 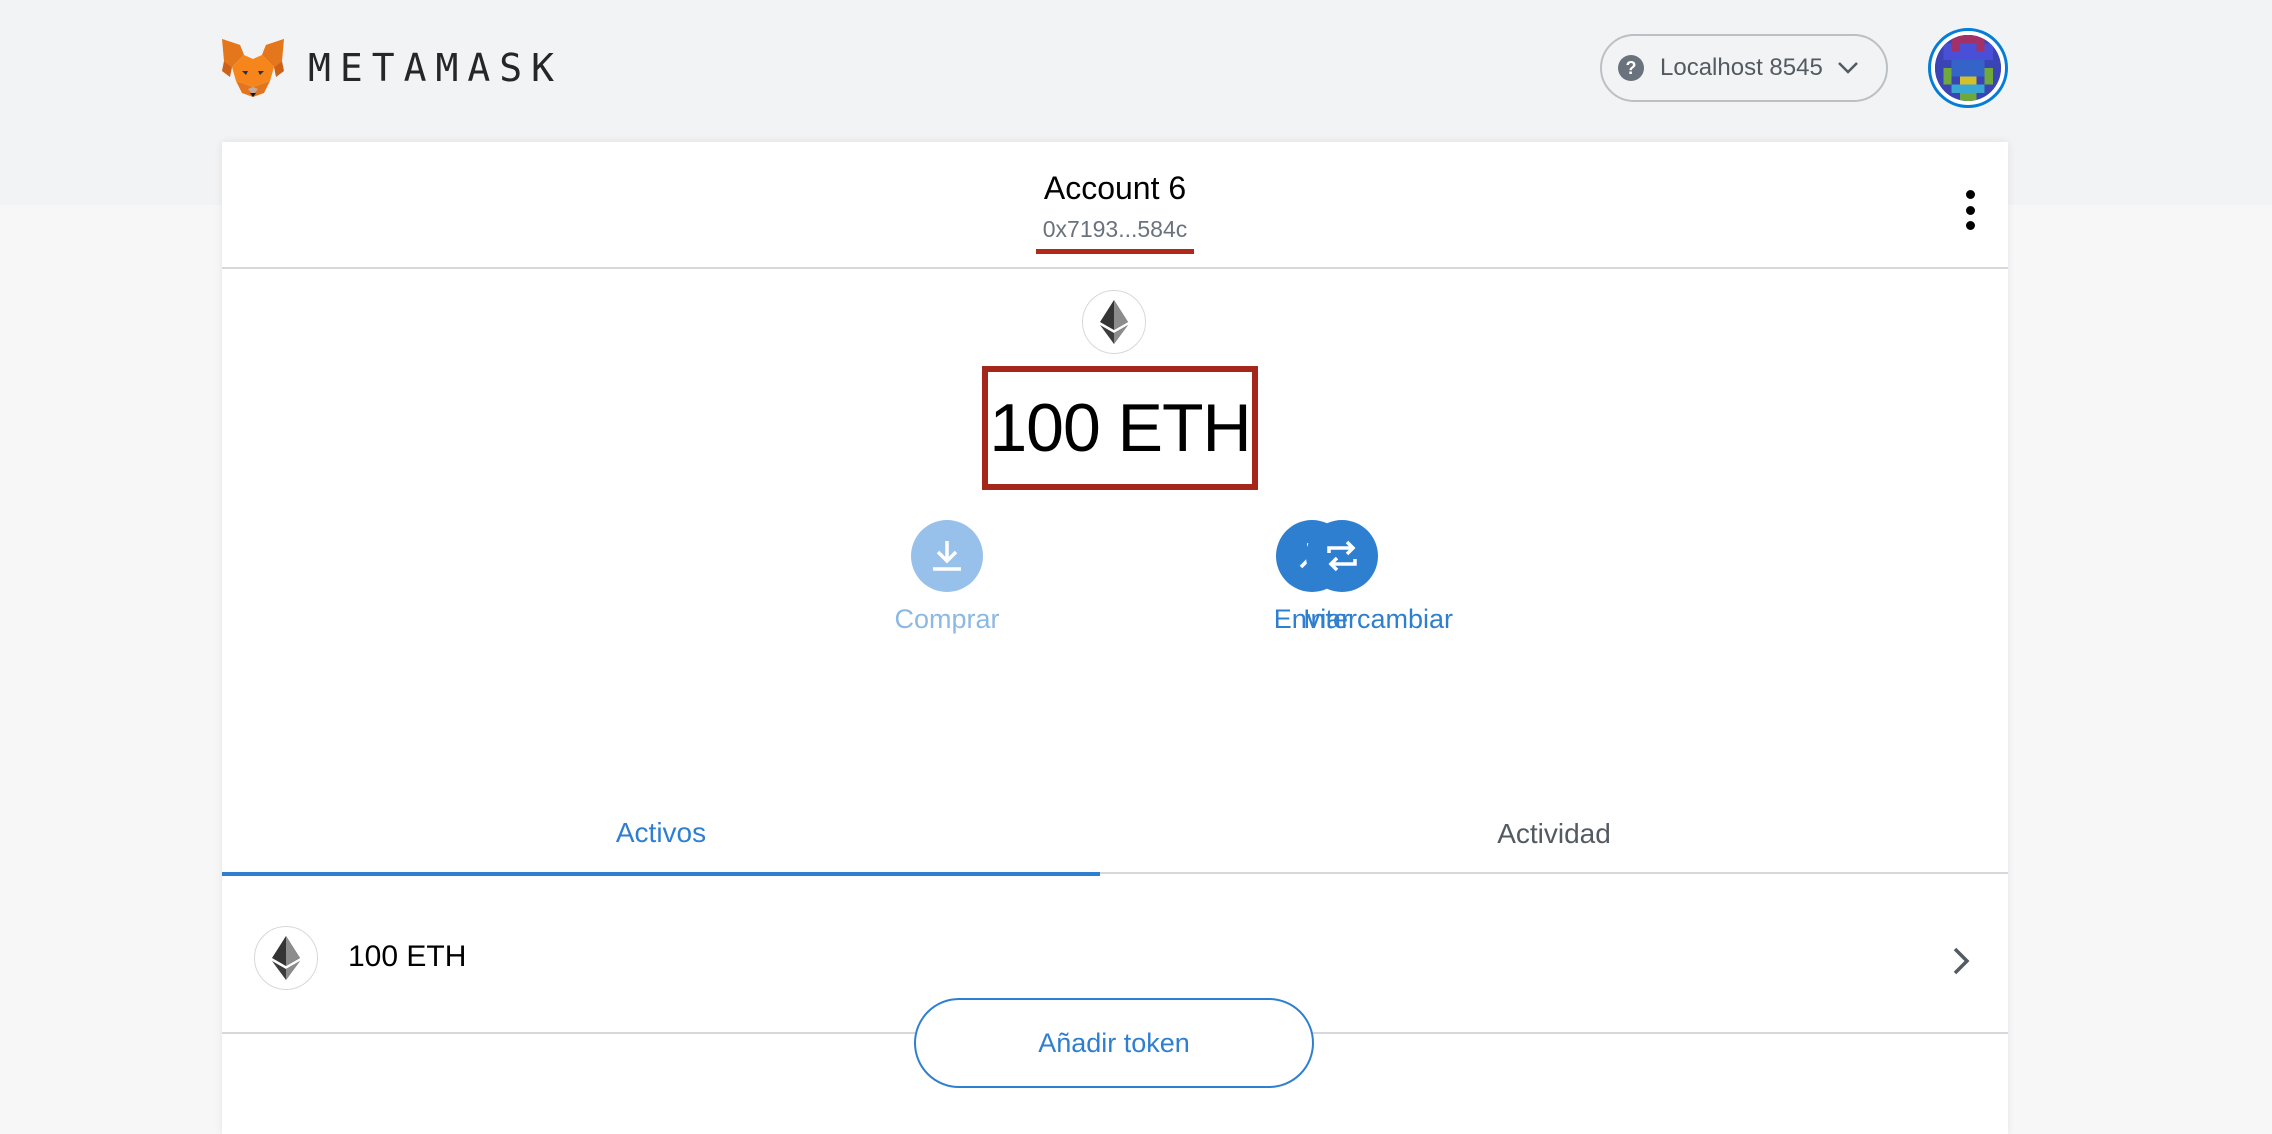 What do you see at coordinates (1342, 556) in the screenshot?
I see `swap-arrows-icon` at bounding box center [1342, 556].